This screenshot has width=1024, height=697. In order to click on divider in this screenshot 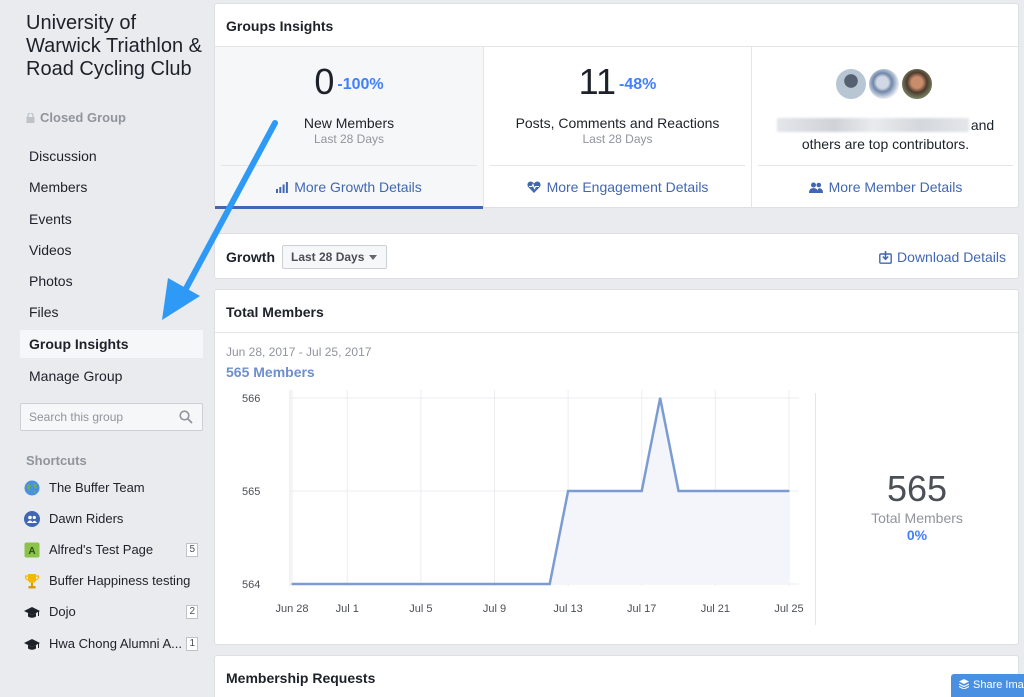, I will do `click(617, 165)`.